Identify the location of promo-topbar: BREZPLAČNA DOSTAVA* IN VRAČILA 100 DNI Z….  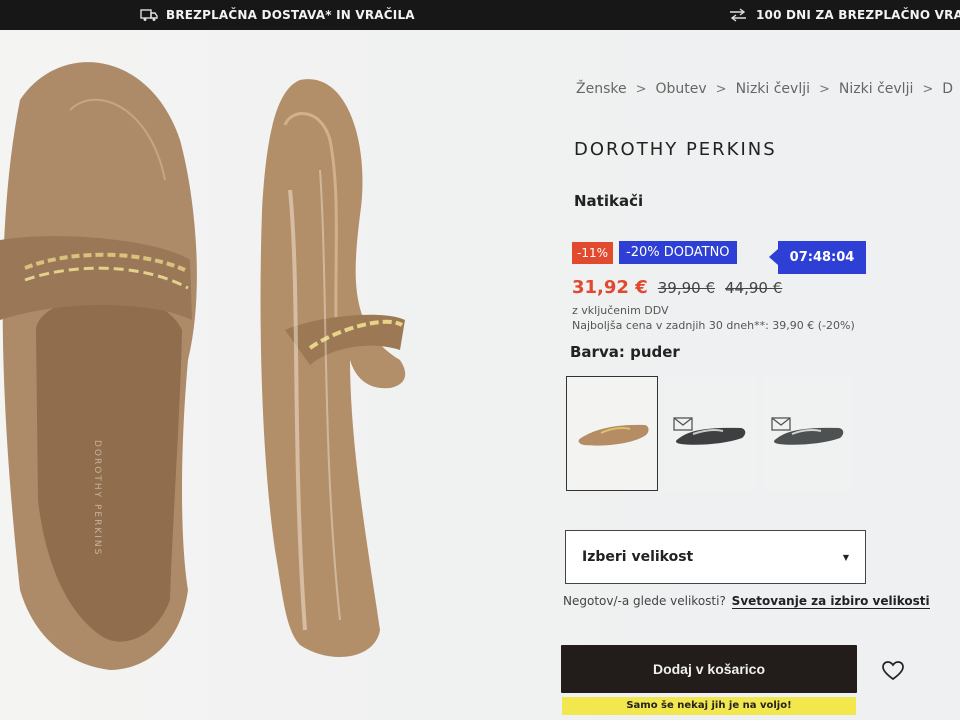
(480, 15).